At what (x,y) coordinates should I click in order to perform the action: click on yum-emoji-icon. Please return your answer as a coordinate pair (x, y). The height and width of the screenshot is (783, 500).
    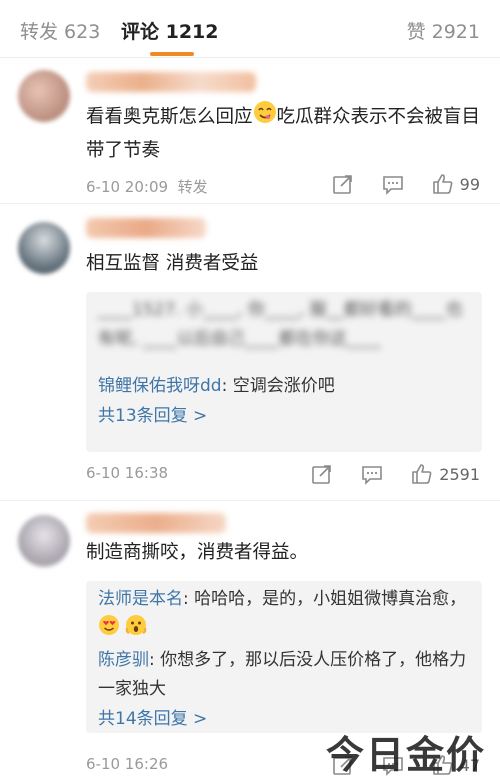
    Looking at the image, I should click on (265, 117).